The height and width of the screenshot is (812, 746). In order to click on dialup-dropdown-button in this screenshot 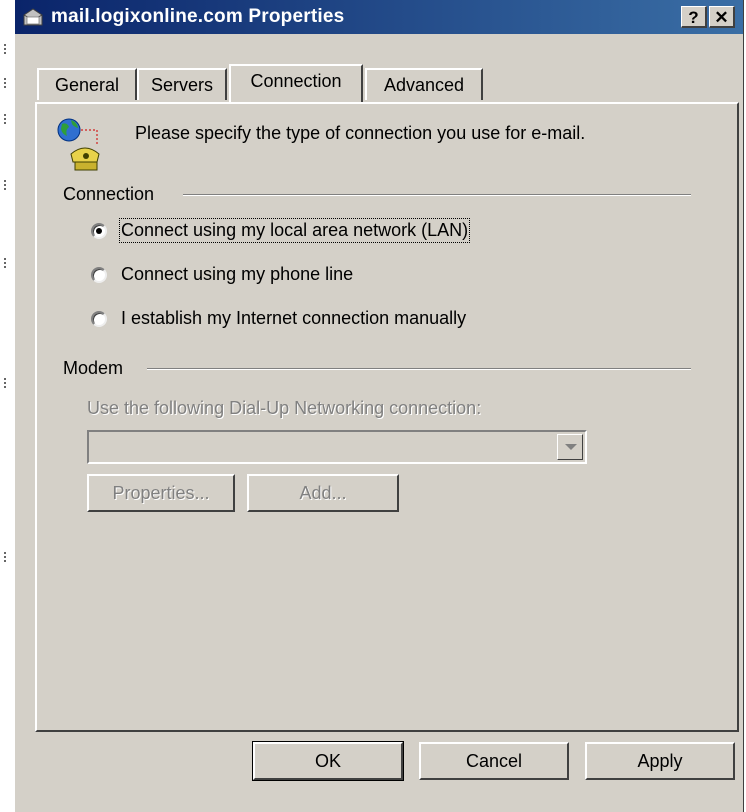, I will do `click(570, 447)`.